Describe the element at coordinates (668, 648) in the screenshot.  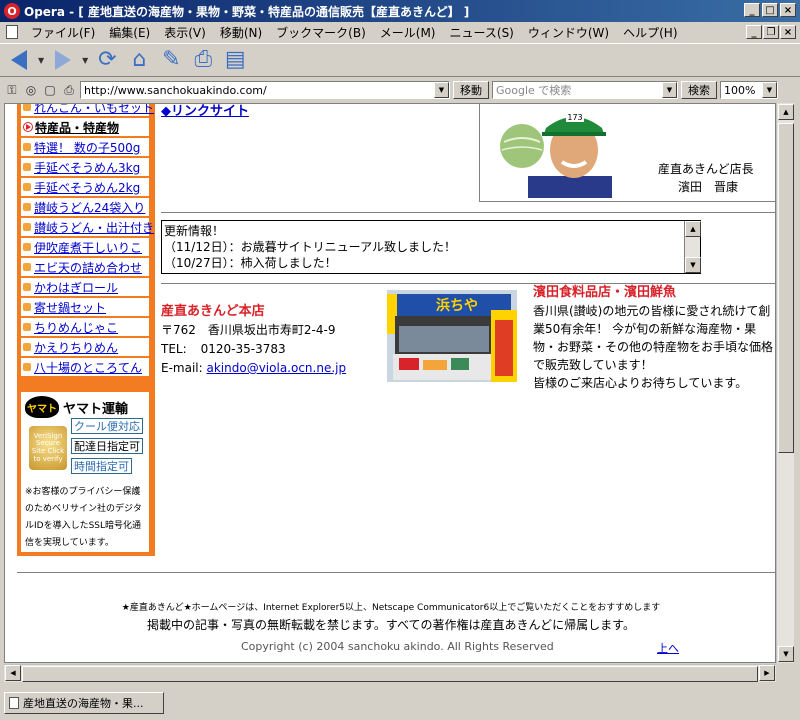
I see `back-to-top-link: 上へ` at that location.